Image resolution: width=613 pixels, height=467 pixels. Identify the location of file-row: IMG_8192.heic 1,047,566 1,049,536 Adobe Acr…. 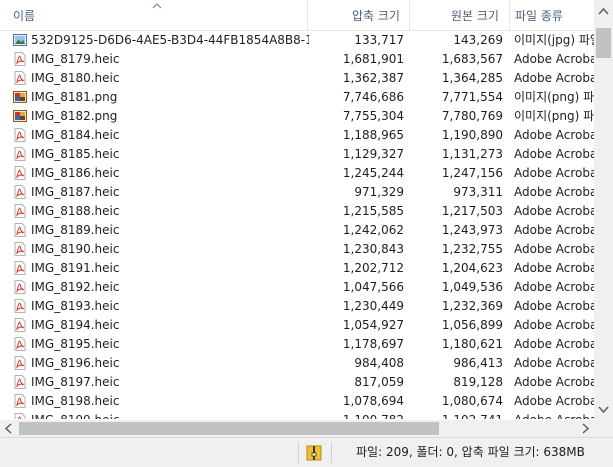
(297, 287).